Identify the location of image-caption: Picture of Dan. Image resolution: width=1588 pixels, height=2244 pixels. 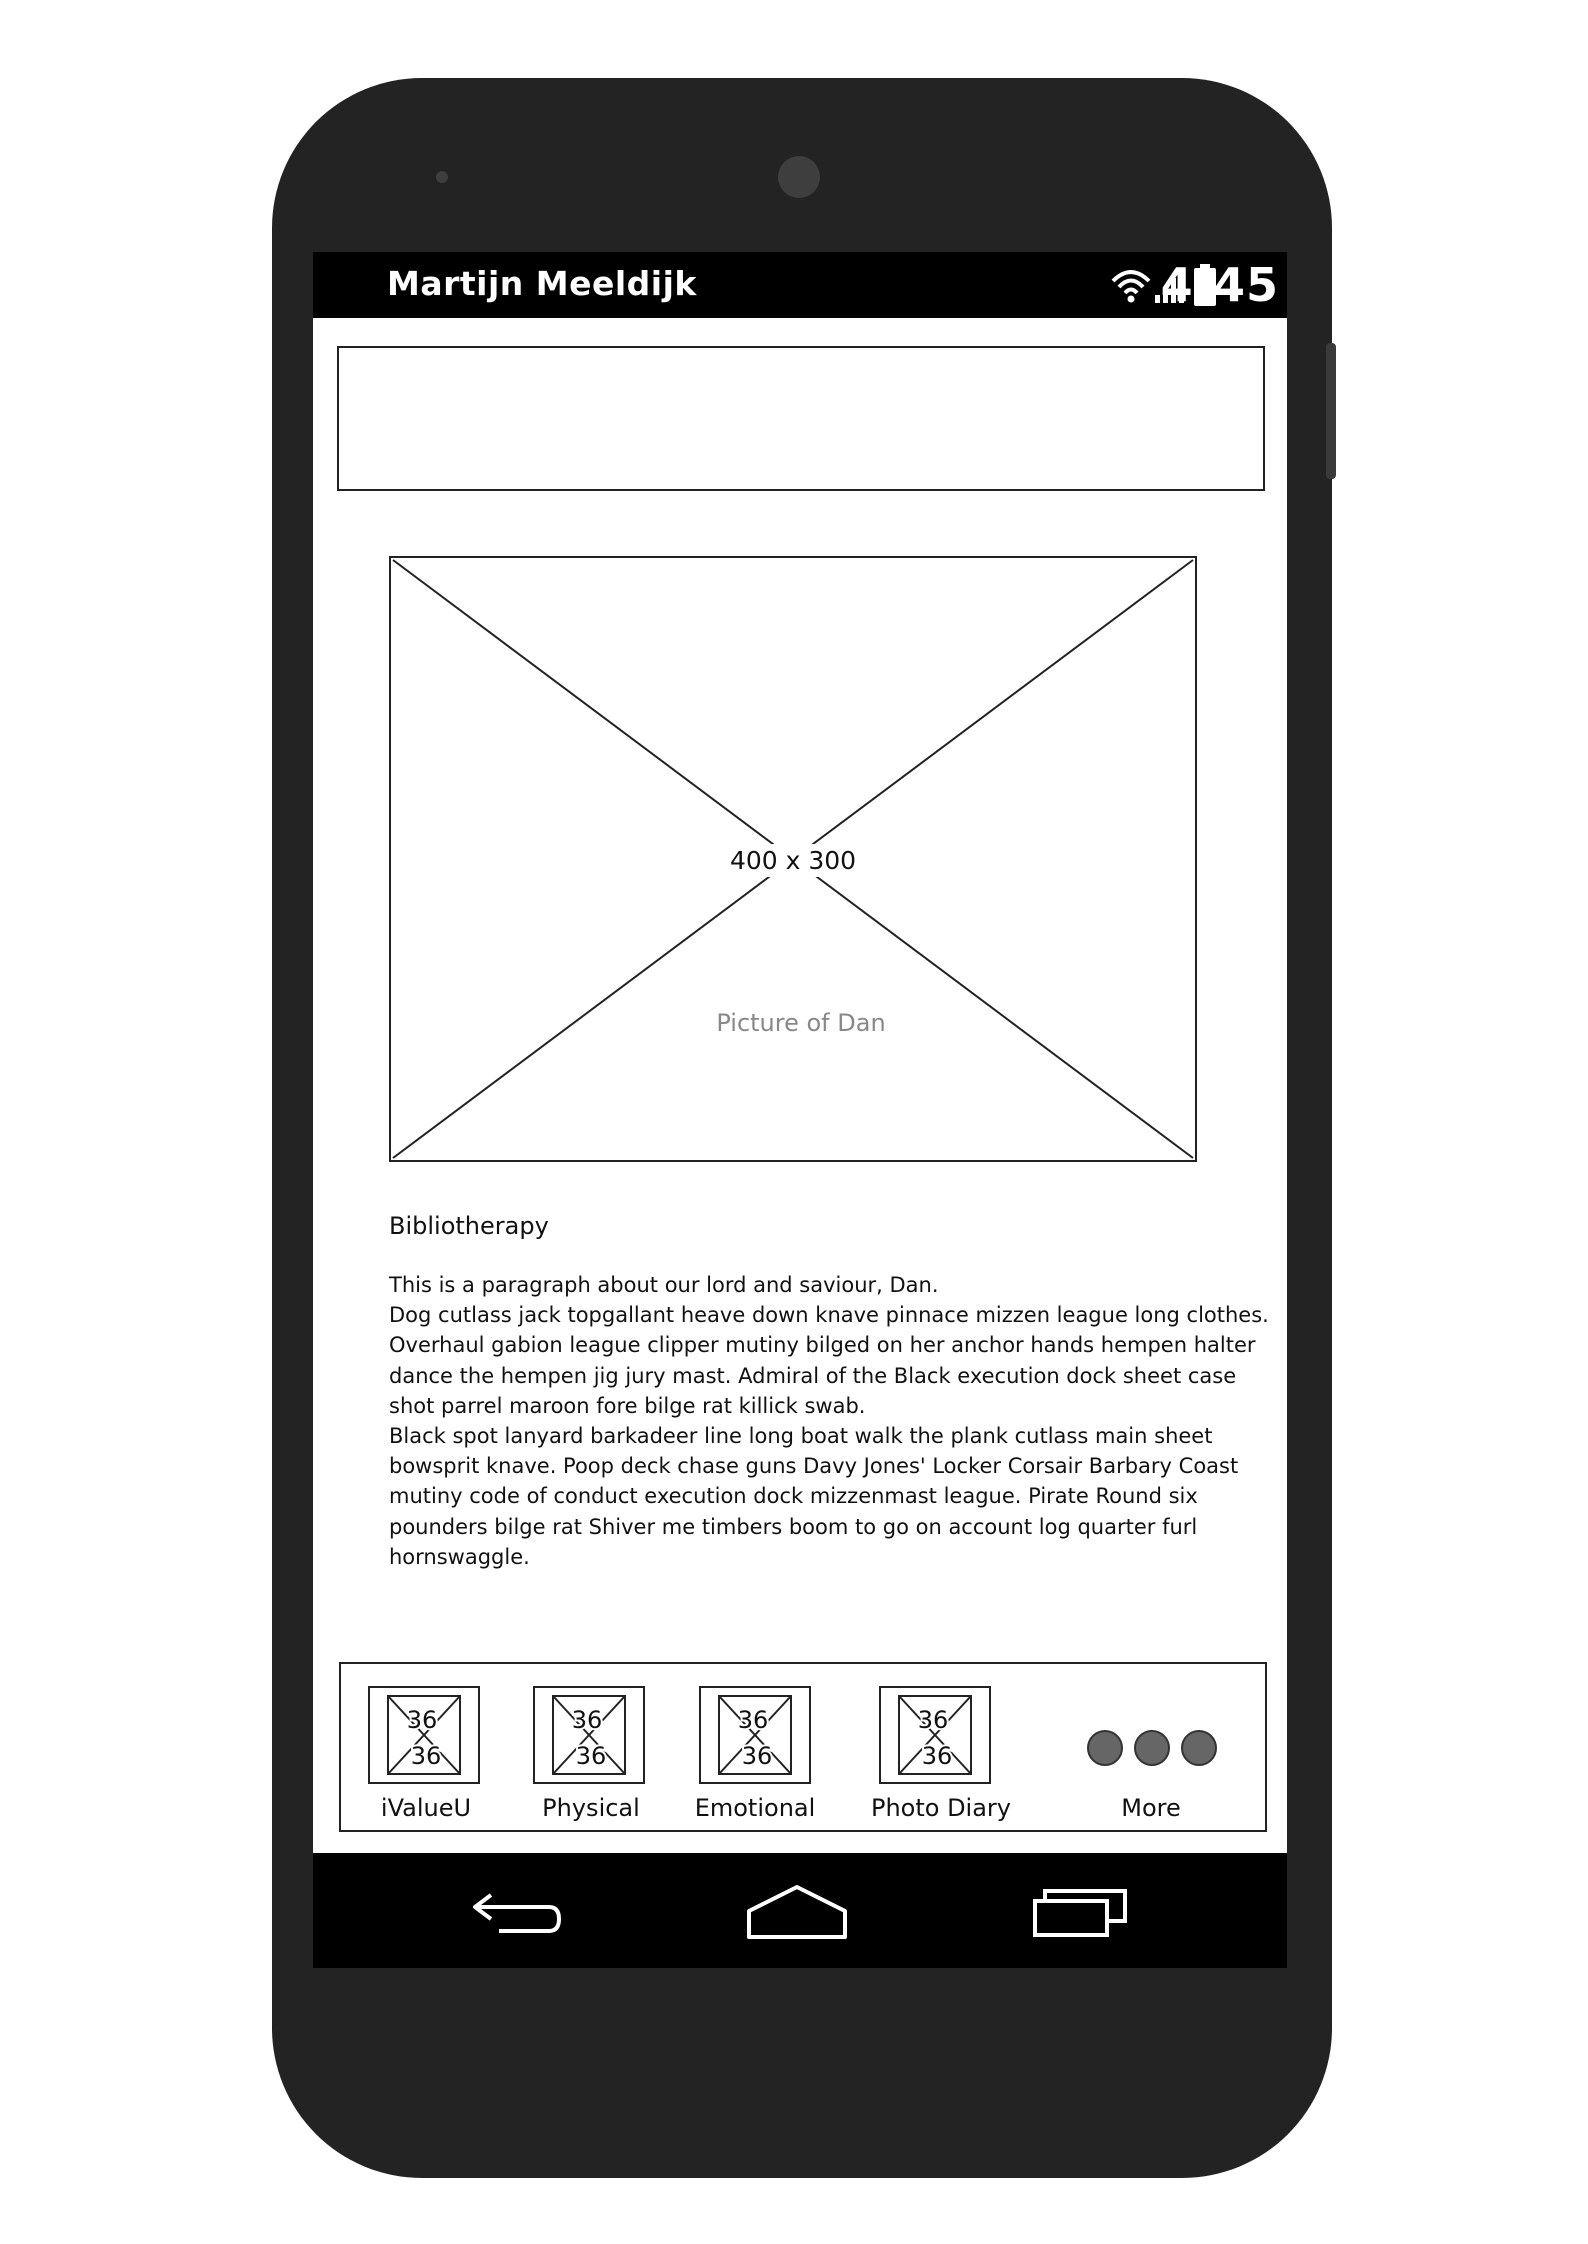
(801, 1023).